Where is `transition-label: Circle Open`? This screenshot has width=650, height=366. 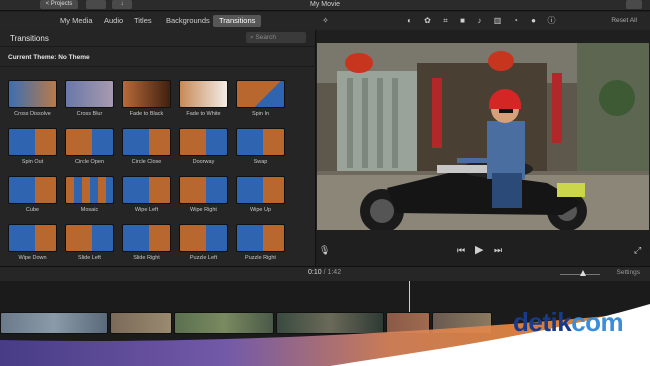
transition-label: Circle Open is located at coordinates (89, 162).